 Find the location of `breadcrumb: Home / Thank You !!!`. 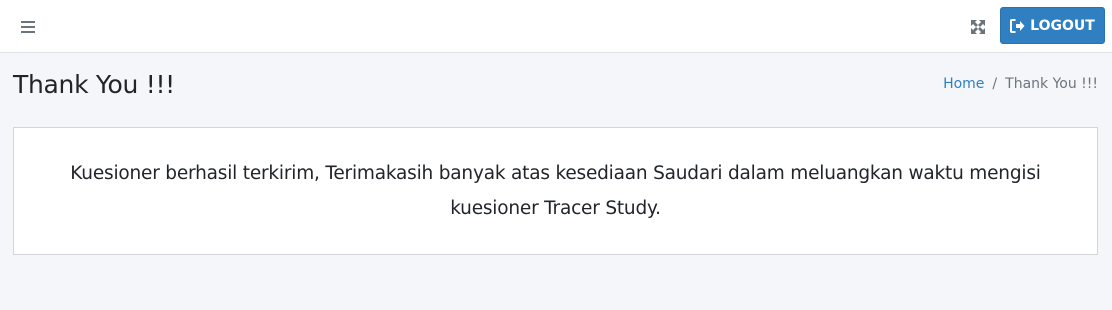

breadcrumb: Home / Thank You !!! is located at coordinates (1020, 84).